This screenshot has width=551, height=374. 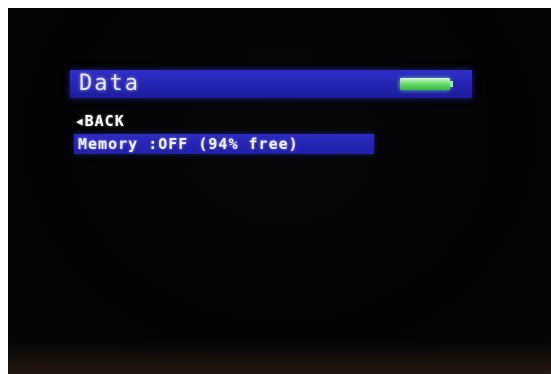 I want to click on left-triangle-icon: ◀, so click(x=80, y=121).